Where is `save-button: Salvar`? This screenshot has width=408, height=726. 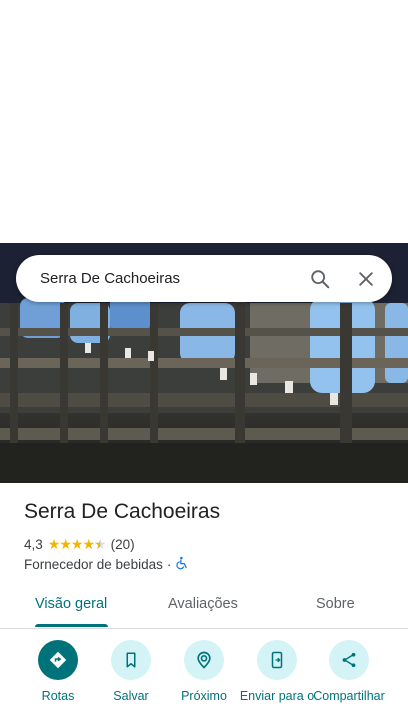 save-button: Salvar is located at coordinates (131, 671).